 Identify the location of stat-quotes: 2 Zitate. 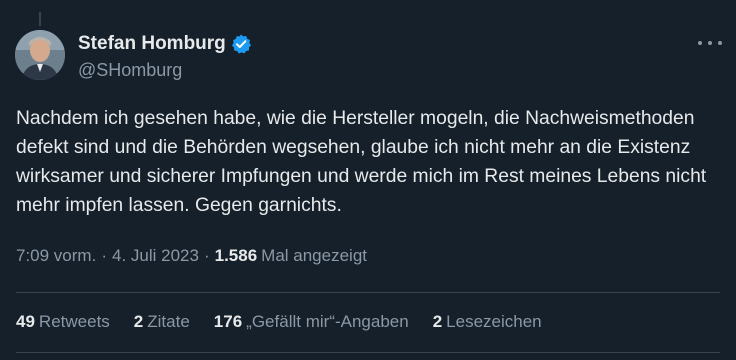
(162, 322).